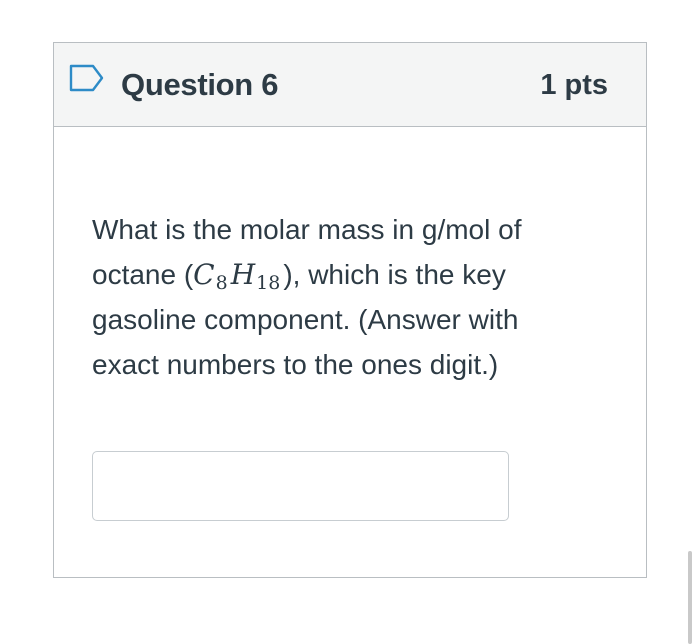 This screenshot has width=700, height=644. Describe the element at coordinates (204, 274) in the screenshot. I see `formula-carbon: C` at that location.